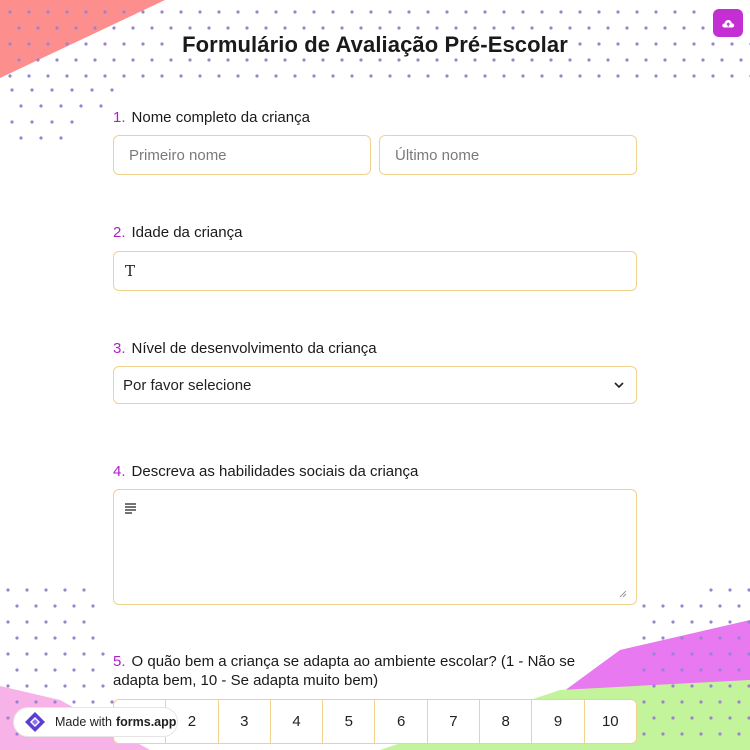 The height and width of the screenshot is (750, 750). I want to click on question-3-label: 3. Nível de desenvolvimento da criança, so click(245, 348).